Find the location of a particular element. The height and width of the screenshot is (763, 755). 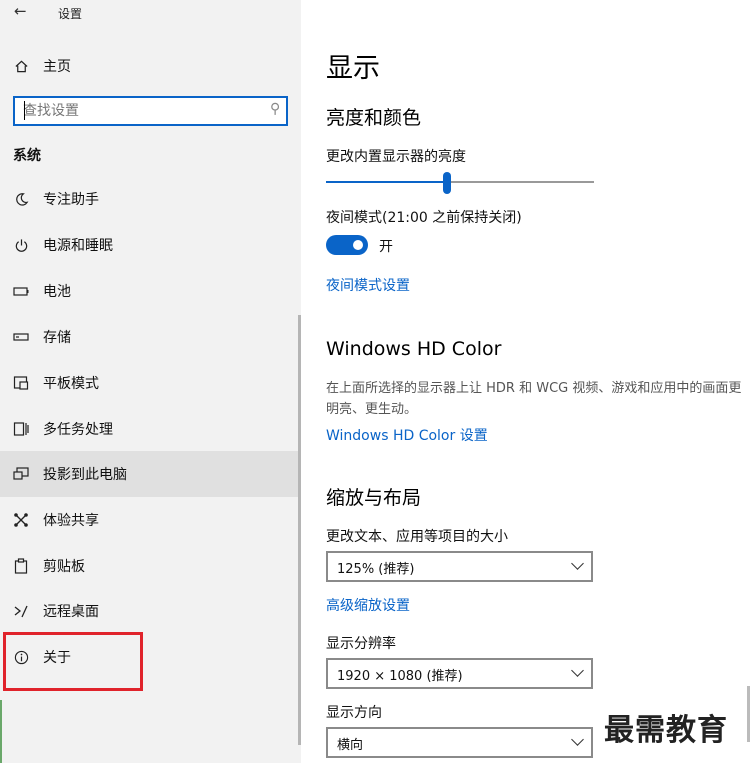

search-box: ⚲ is located at coordinates (150, 111).